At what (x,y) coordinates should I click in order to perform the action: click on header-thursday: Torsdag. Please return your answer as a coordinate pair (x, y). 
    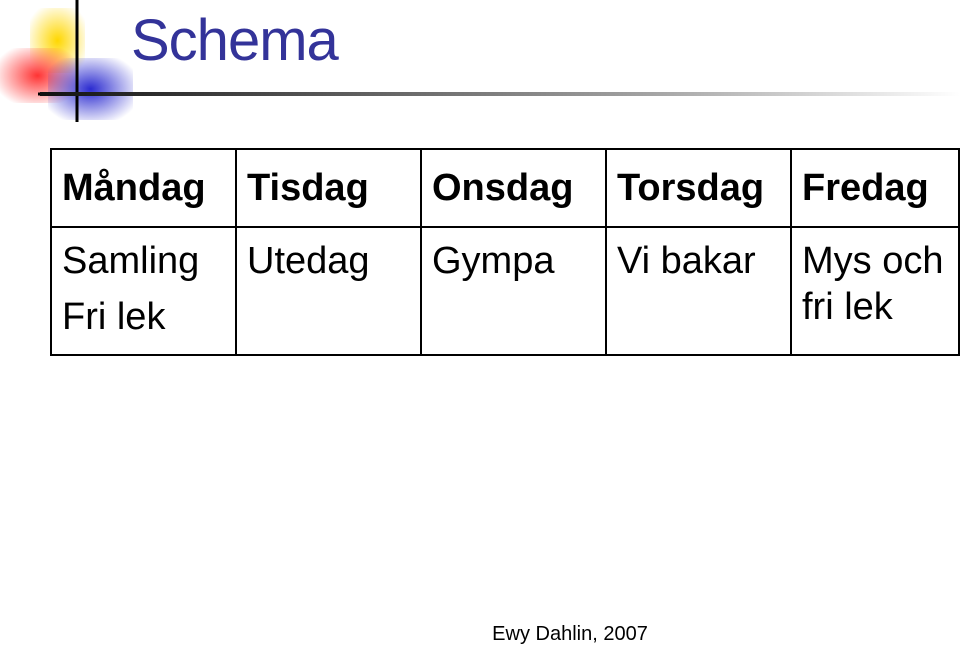
    Looking at the image, I should click on (698, 188).